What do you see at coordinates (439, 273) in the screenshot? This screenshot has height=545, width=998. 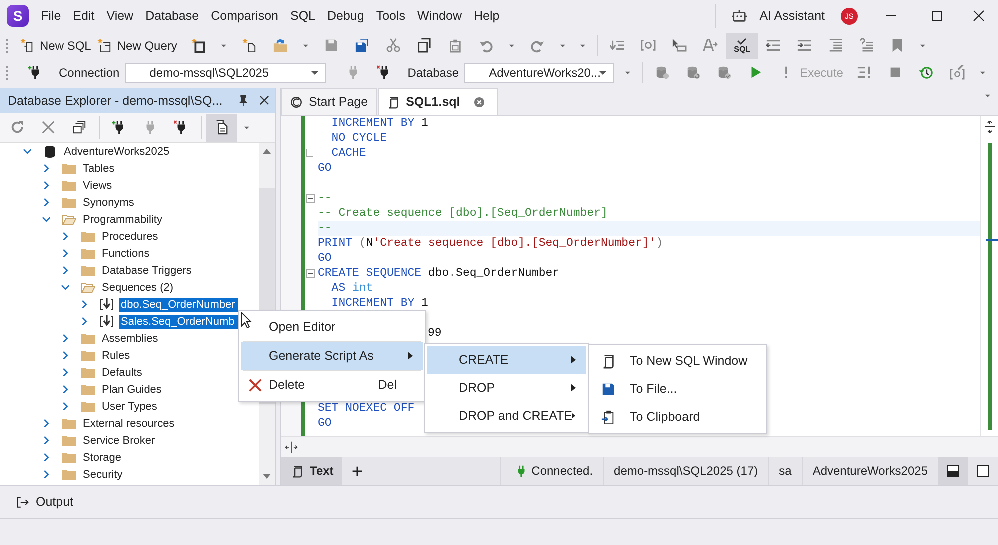 I see `code-line: CREATE SEQUENCE dbo.Seq_OrderNumber` at bounding box center [439, 273].